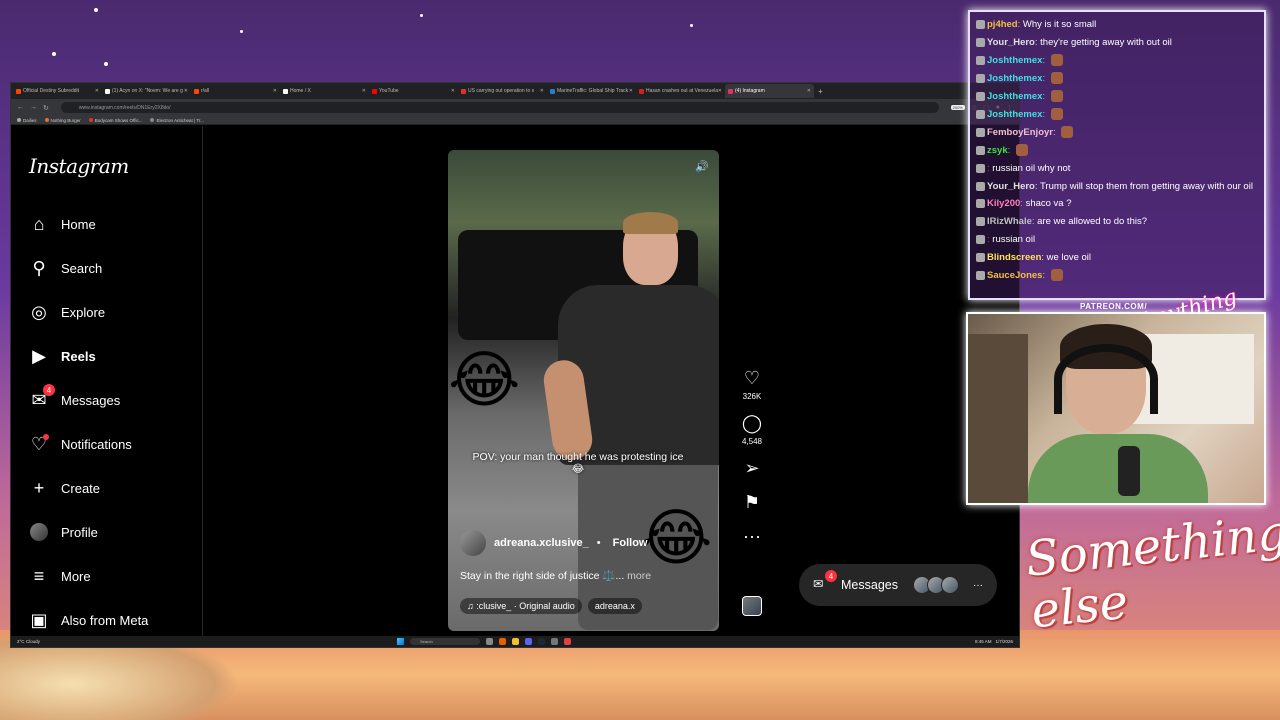 The height and width of the screenshot is (720, 1280). What do you see at coordinates (1004, 641) in the screenshot?
I see `clock-date: 1/7/2026` at bounding box center [1004, 641].